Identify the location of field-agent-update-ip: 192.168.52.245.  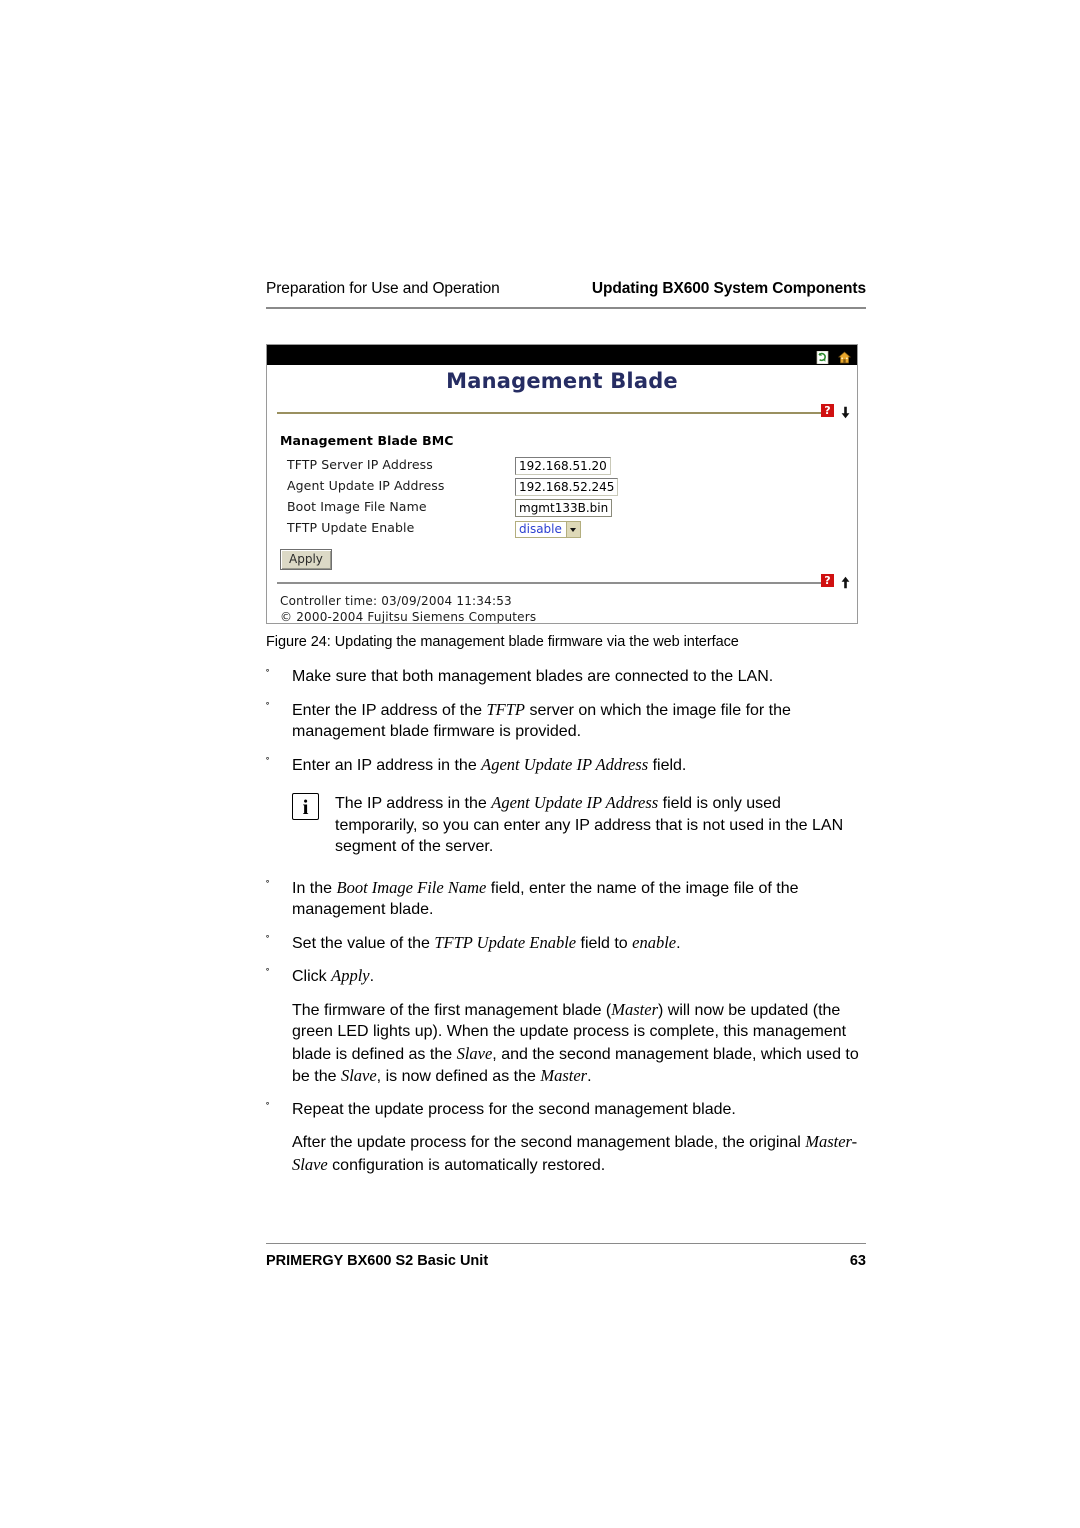
(567, 486).